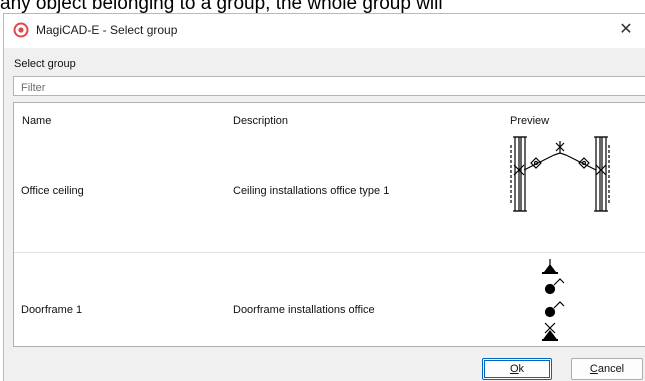 The width and height of the screenshot is (645, 381). What do you see at coordinates (52, 191) in the screenshot?
I see `row-name: Office ceiling` at bounding box center [52, 191].